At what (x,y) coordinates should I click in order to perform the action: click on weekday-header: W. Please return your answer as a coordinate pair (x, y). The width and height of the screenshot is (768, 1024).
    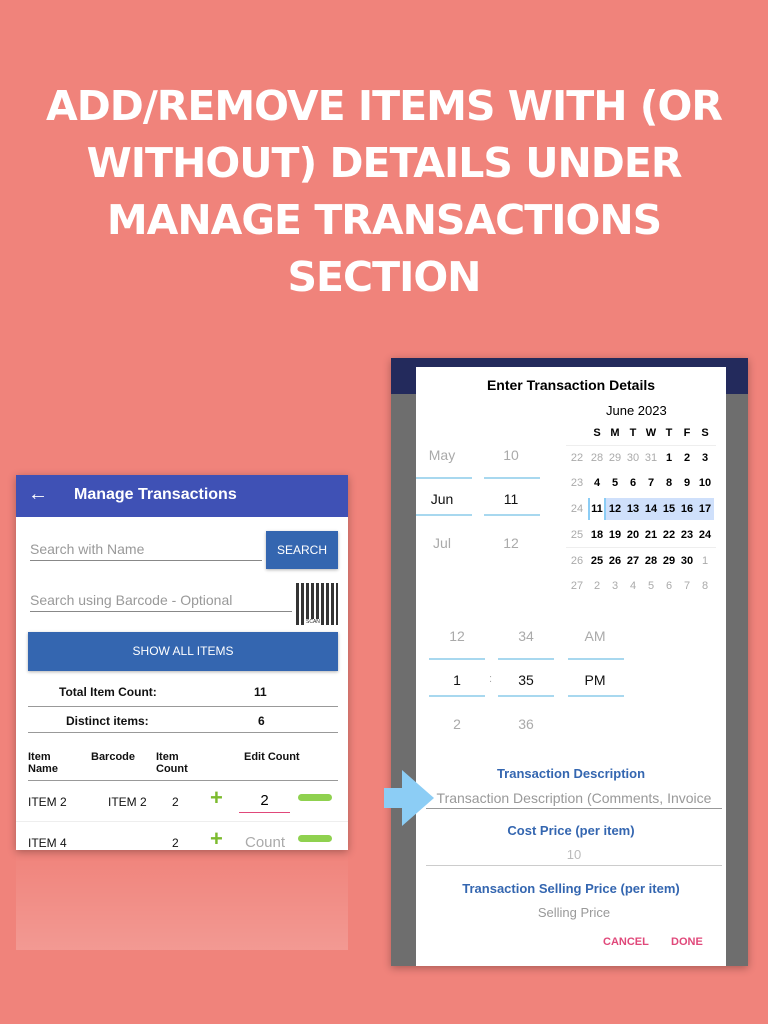
    Looking at the image, I should click on (651, 433).